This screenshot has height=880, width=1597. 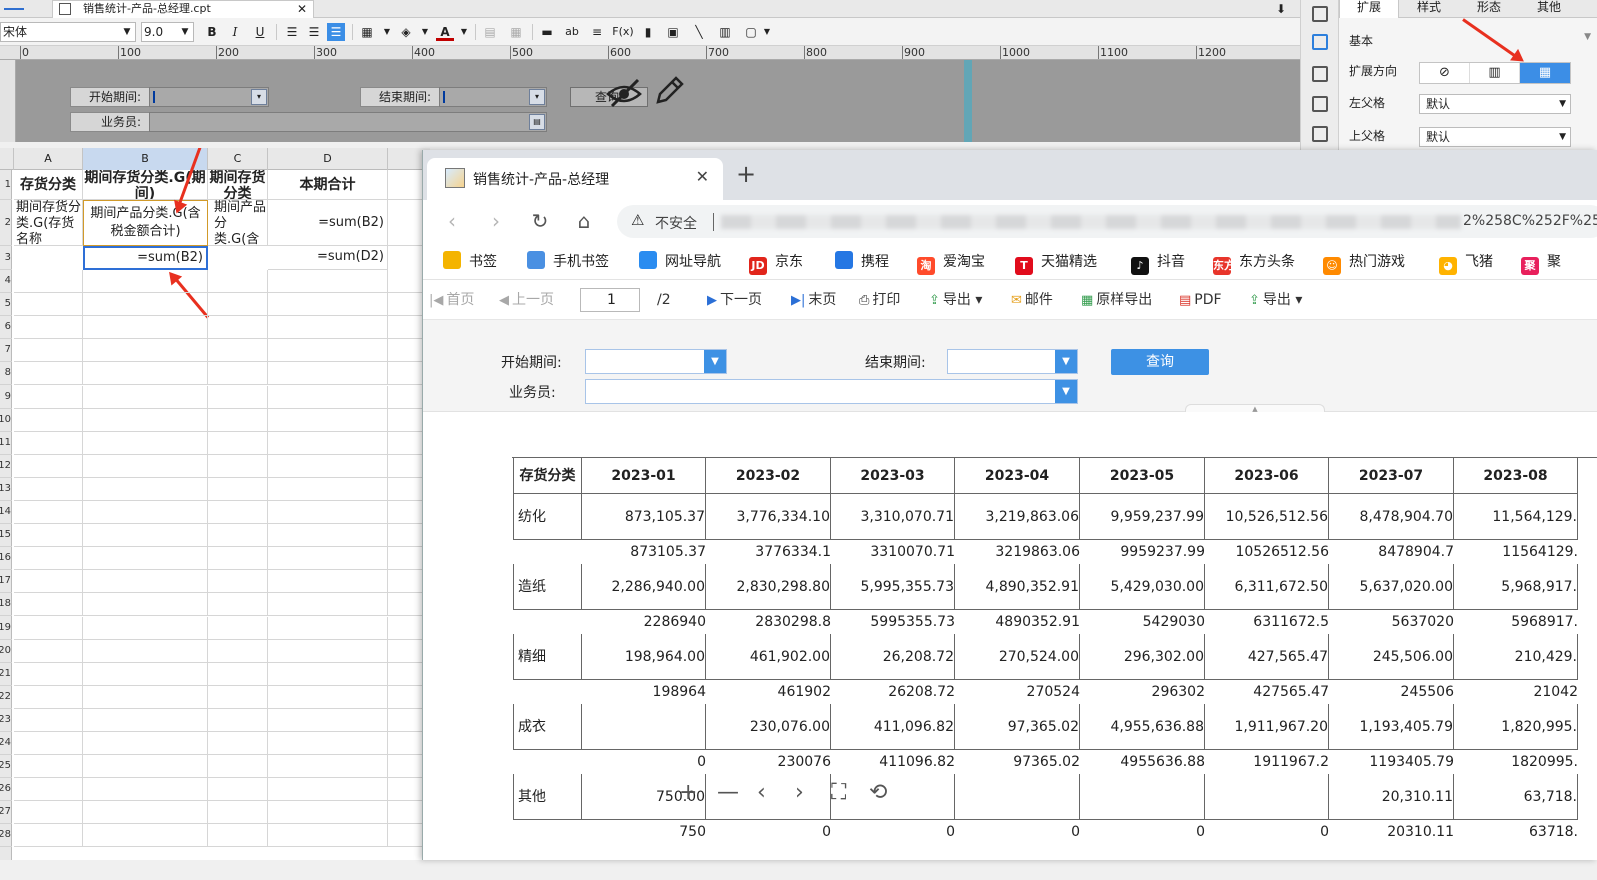 What do you see at coordinates (813, 300) in the screenshot?
I see `last-page-button: ▶| 末页` at bounding box center [813, 300].